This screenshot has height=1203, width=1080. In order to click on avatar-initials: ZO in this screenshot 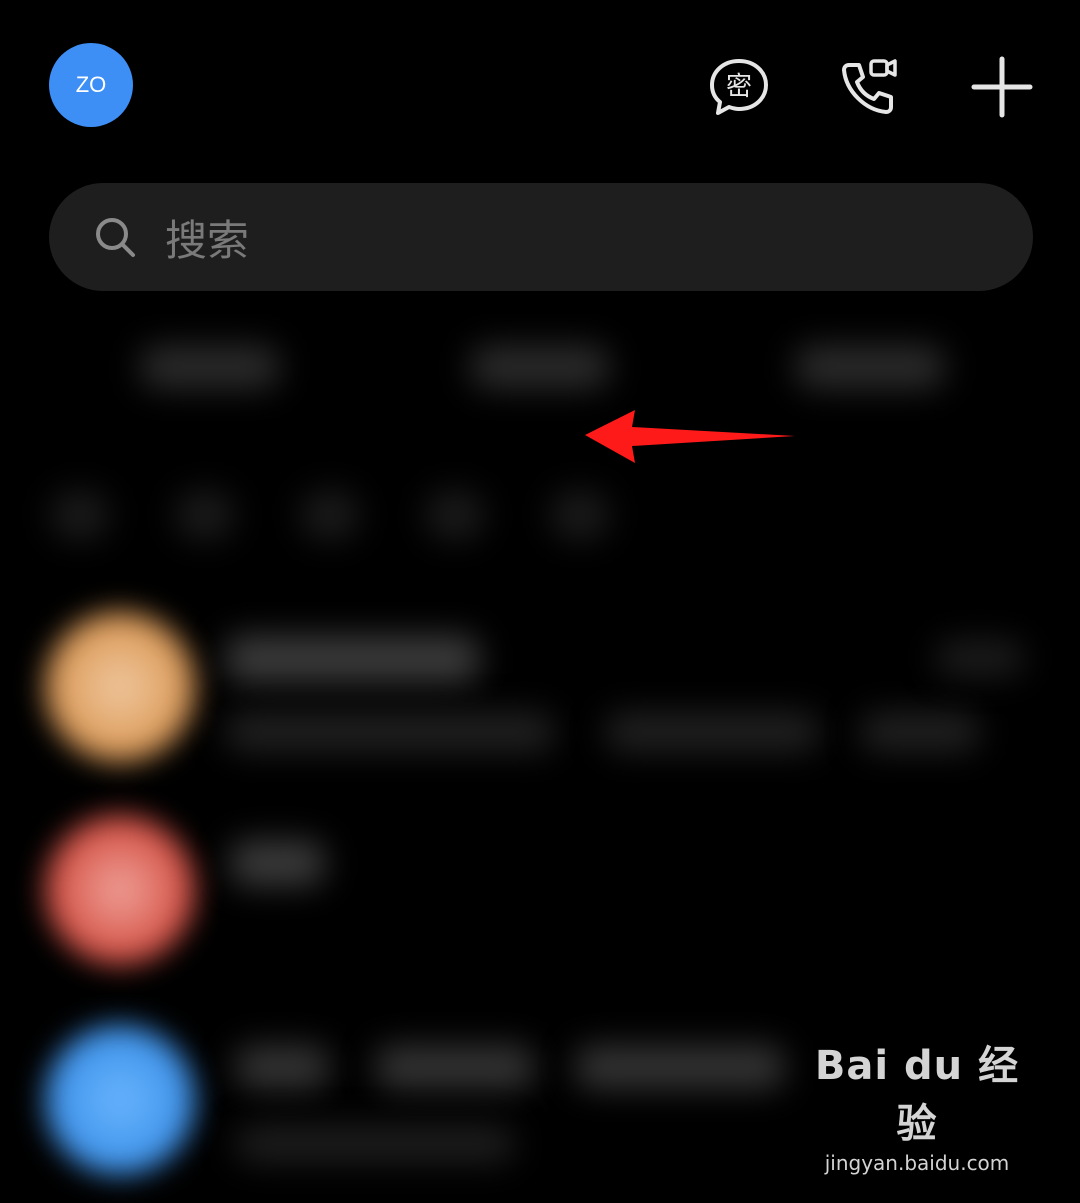, I will do `click(91, 84)`.